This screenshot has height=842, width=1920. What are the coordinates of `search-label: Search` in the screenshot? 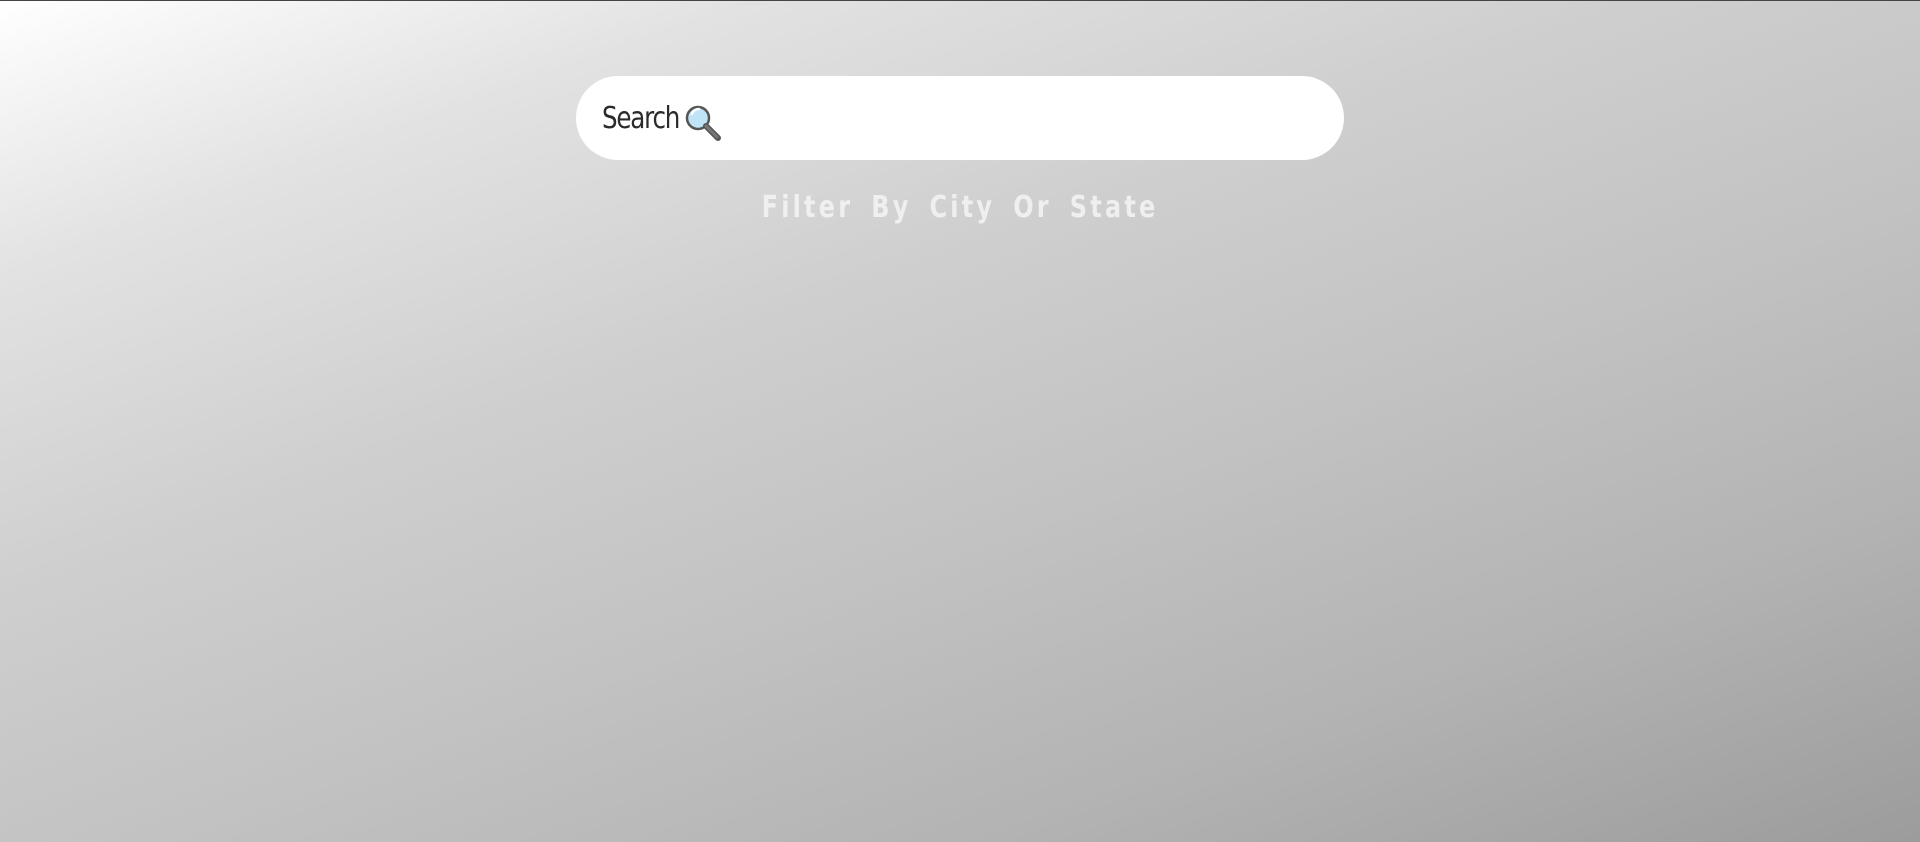 It's located at (641, 118).